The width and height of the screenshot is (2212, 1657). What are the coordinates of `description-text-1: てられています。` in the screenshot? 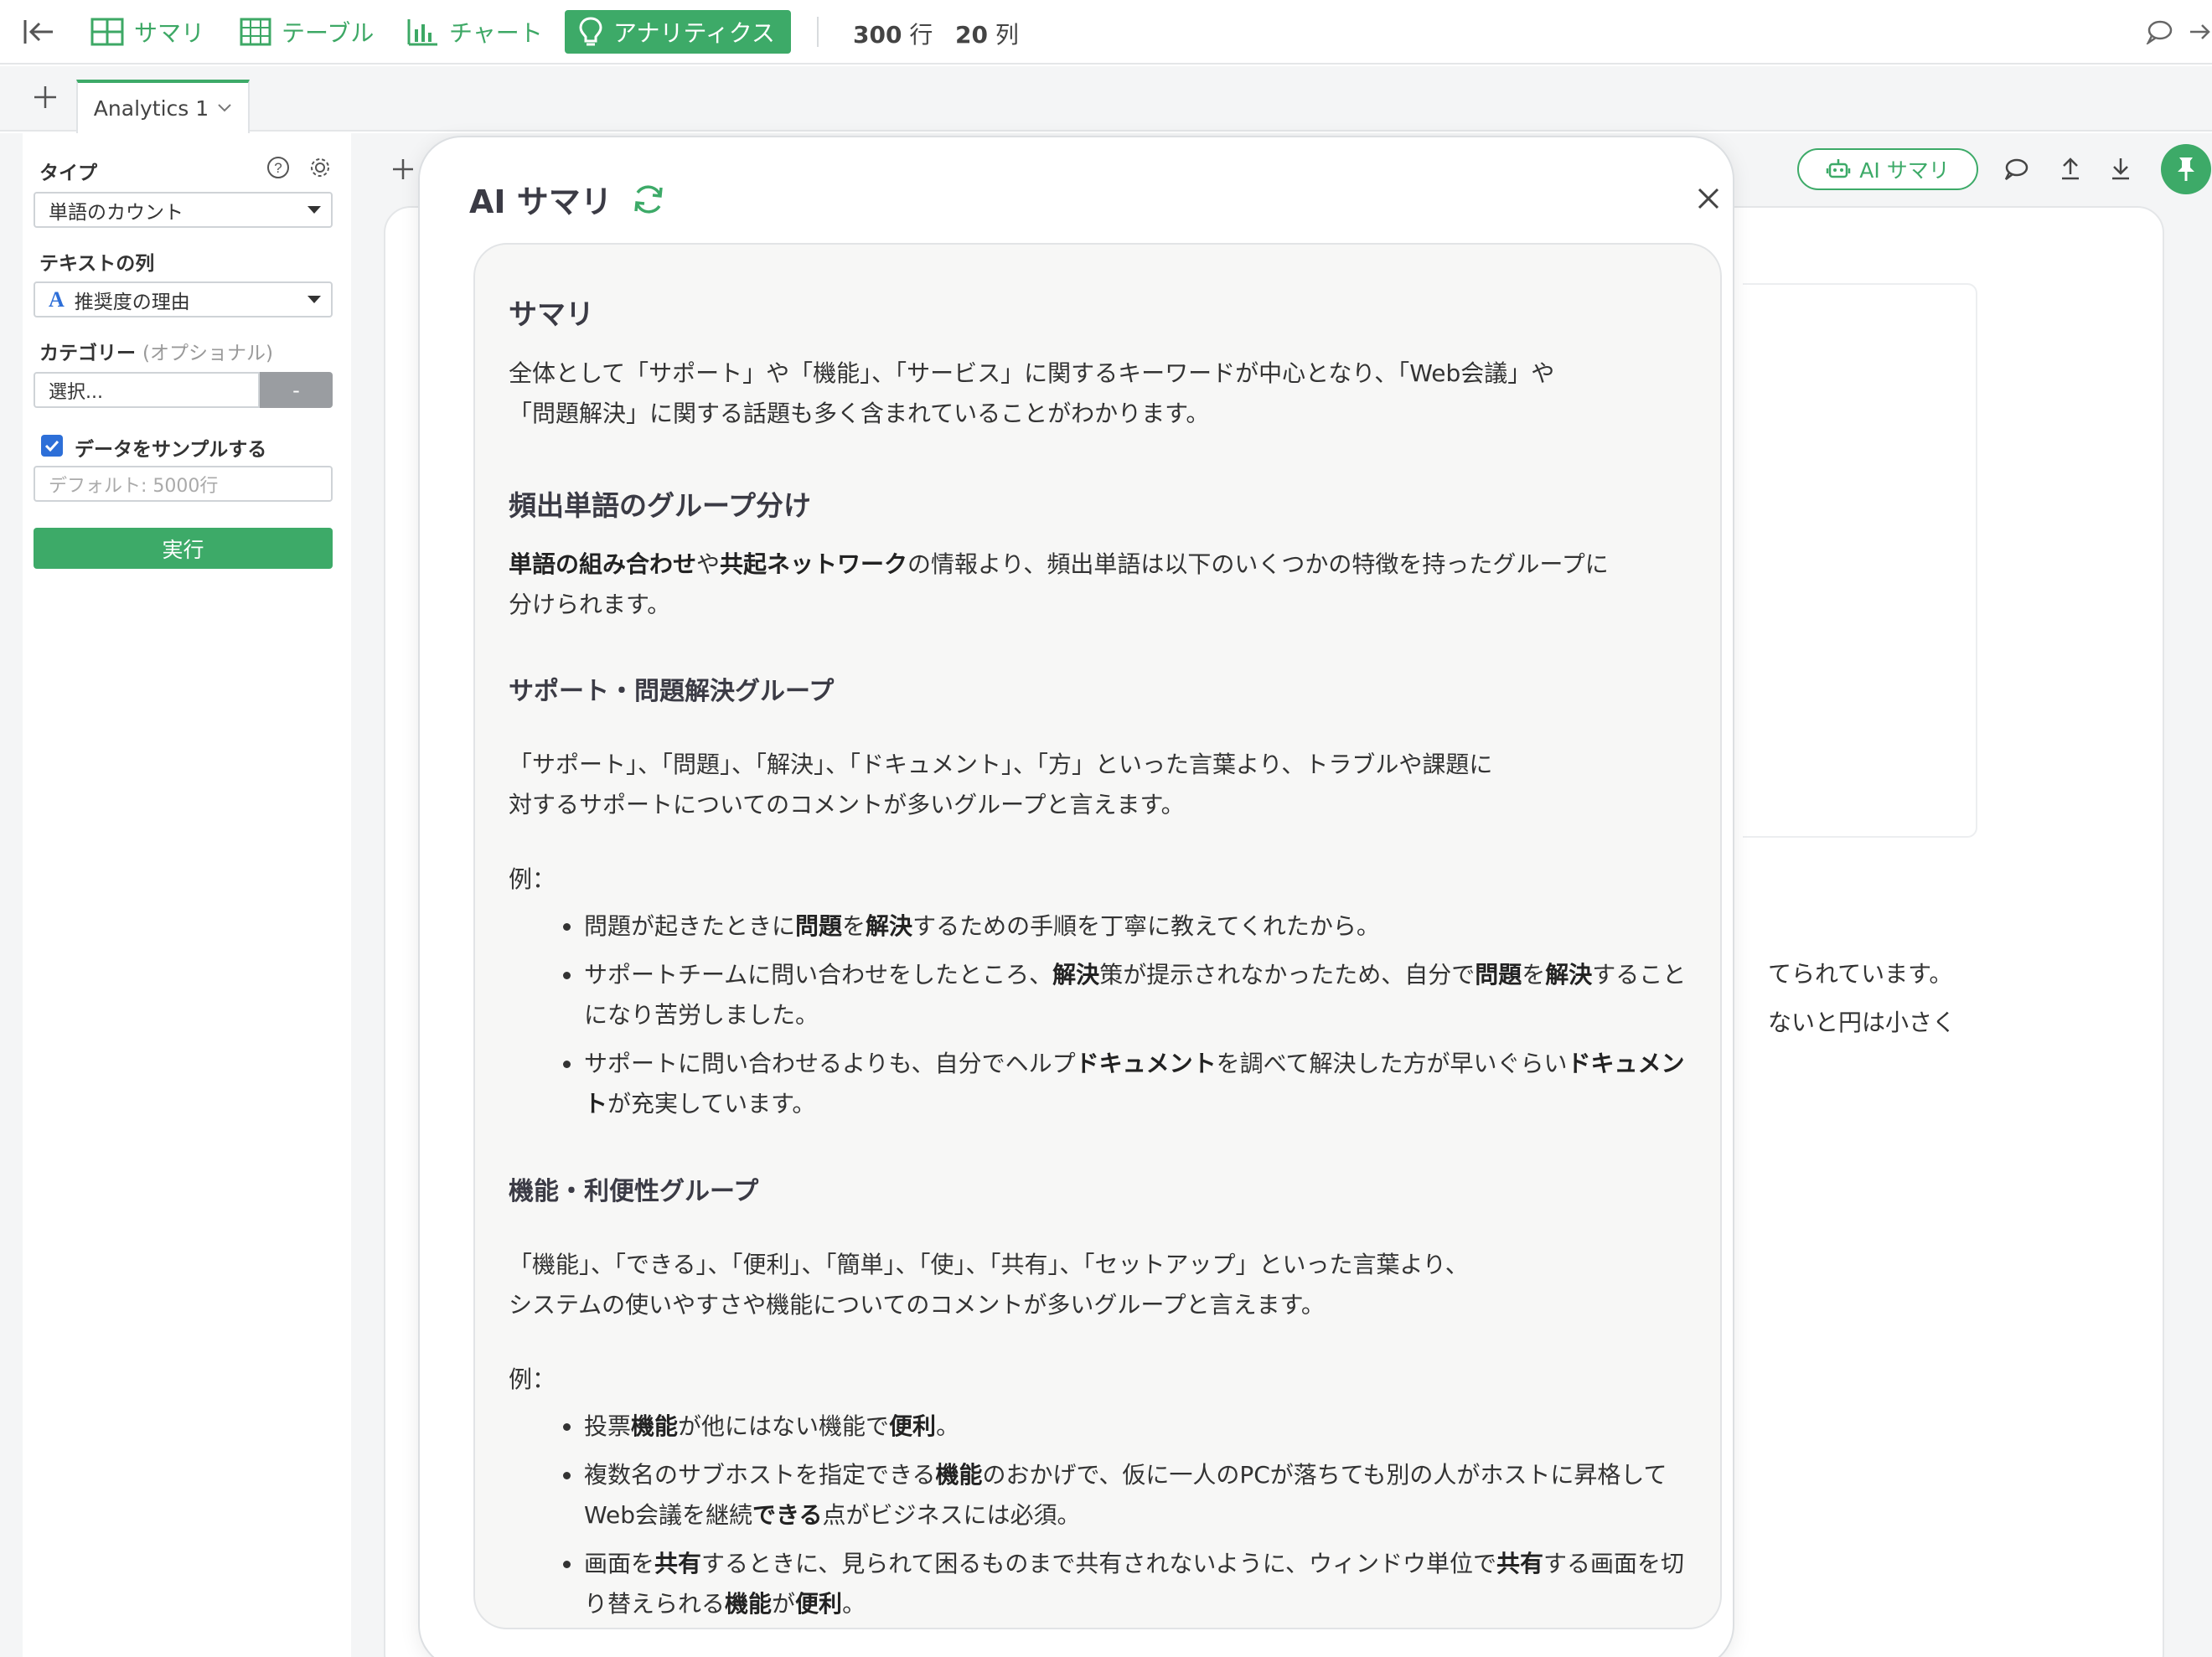 It's located at (1860, 974).